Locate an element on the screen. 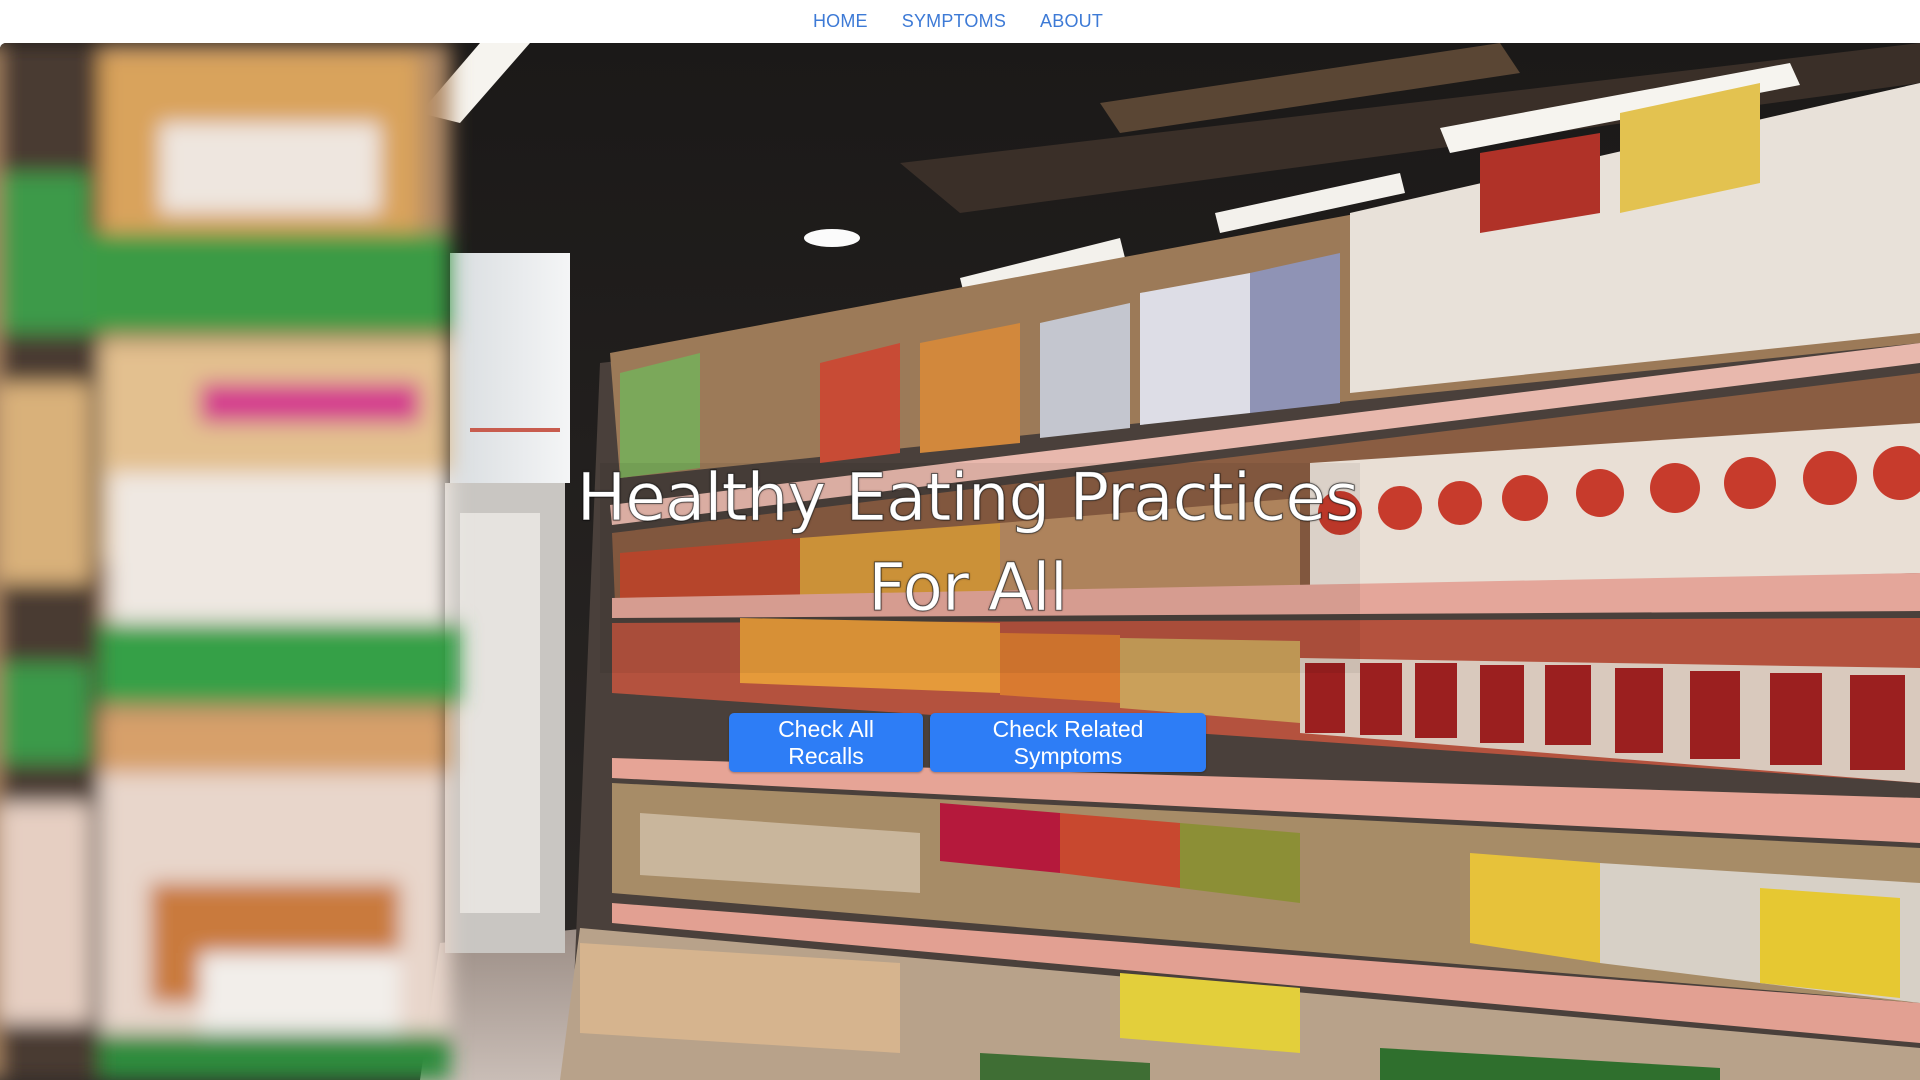  nav-link-home: HOME is located at coordinates (840, 21).